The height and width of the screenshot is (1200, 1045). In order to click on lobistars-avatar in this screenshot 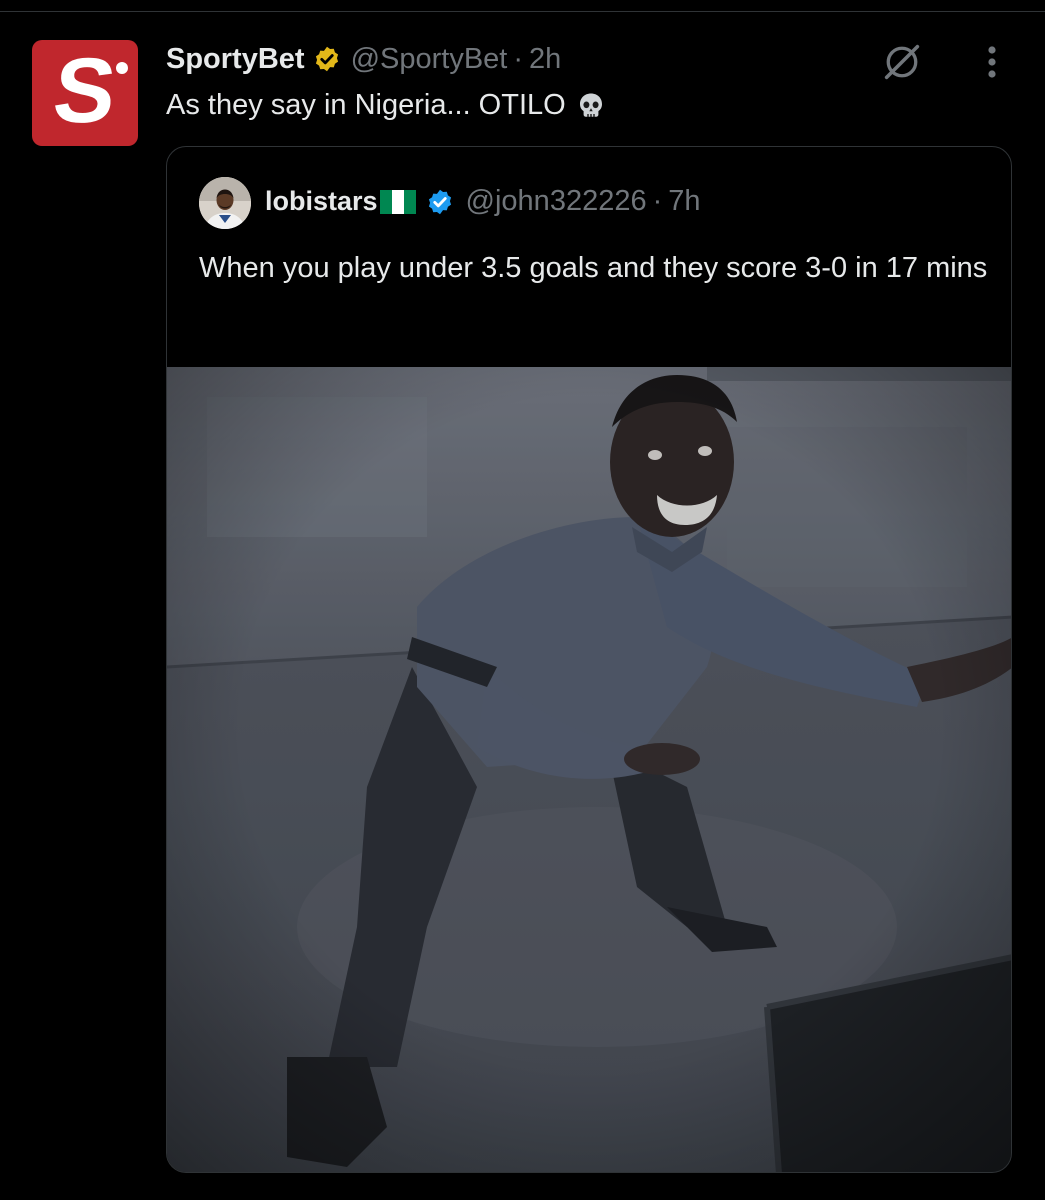, I will do `click(225, 203)`.